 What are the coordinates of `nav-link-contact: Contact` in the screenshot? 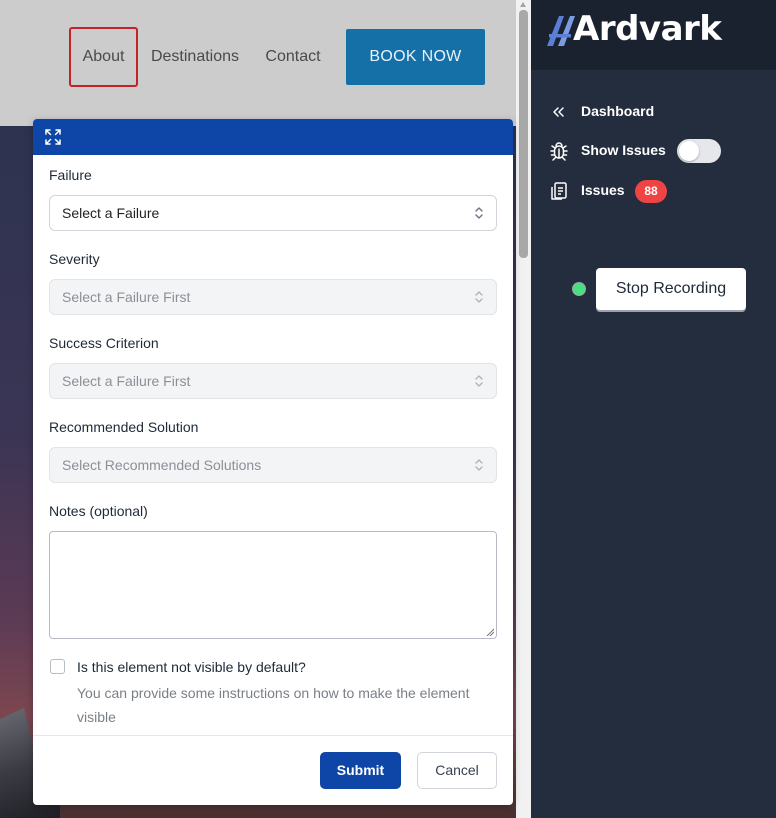 It's located at (293, 57).